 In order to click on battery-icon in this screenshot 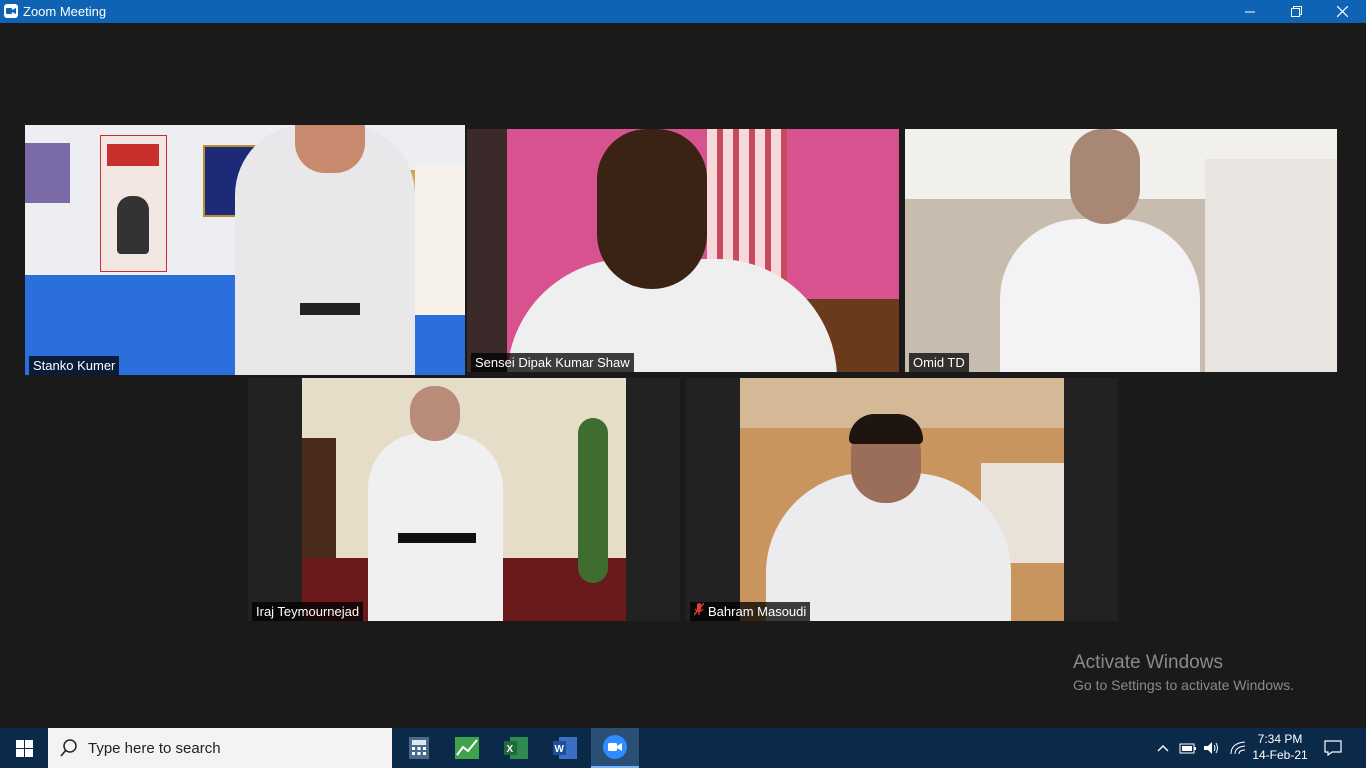, I will do `click(1188, 748)`.